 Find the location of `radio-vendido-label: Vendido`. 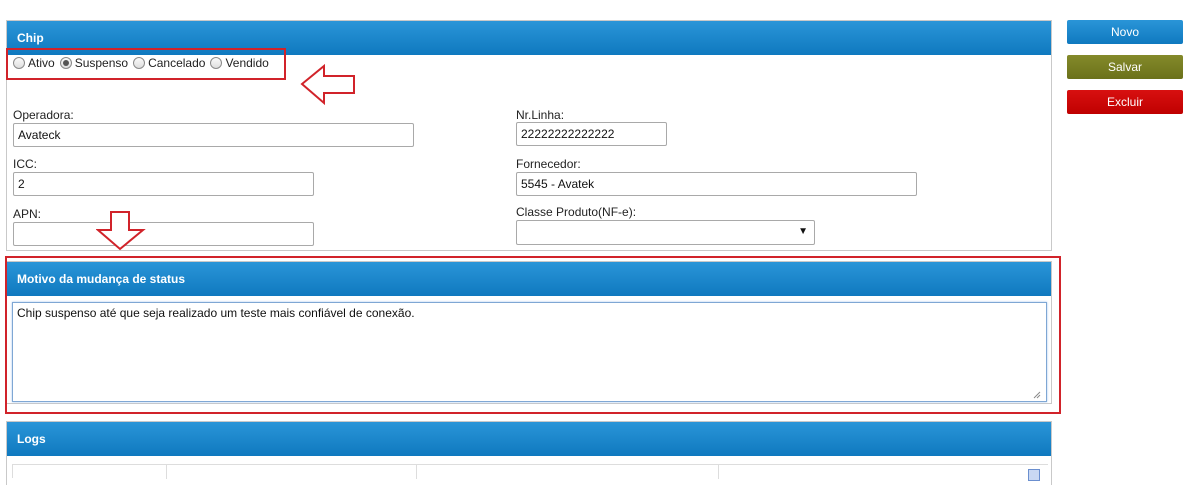

radio-vendido-label: Vendido is located at coordinates (247, 63).